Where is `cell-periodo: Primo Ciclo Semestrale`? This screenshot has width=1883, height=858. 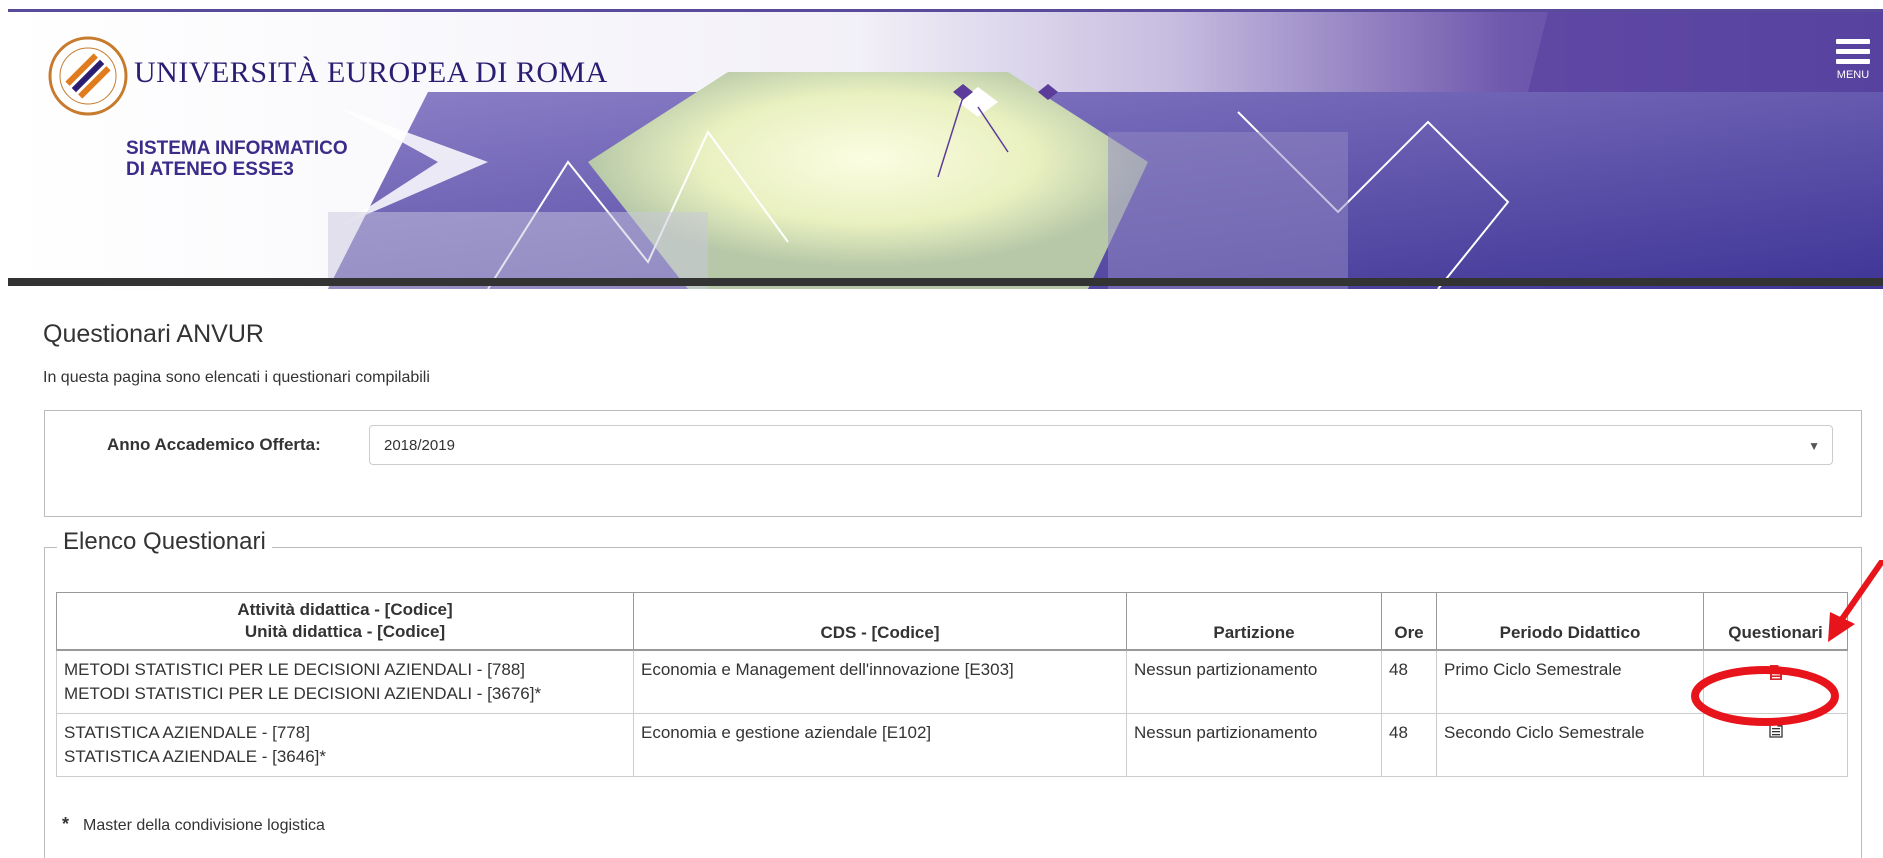 cell-periodo: Primo Ciclo Semestrale is located at coordinates (1570, 681).